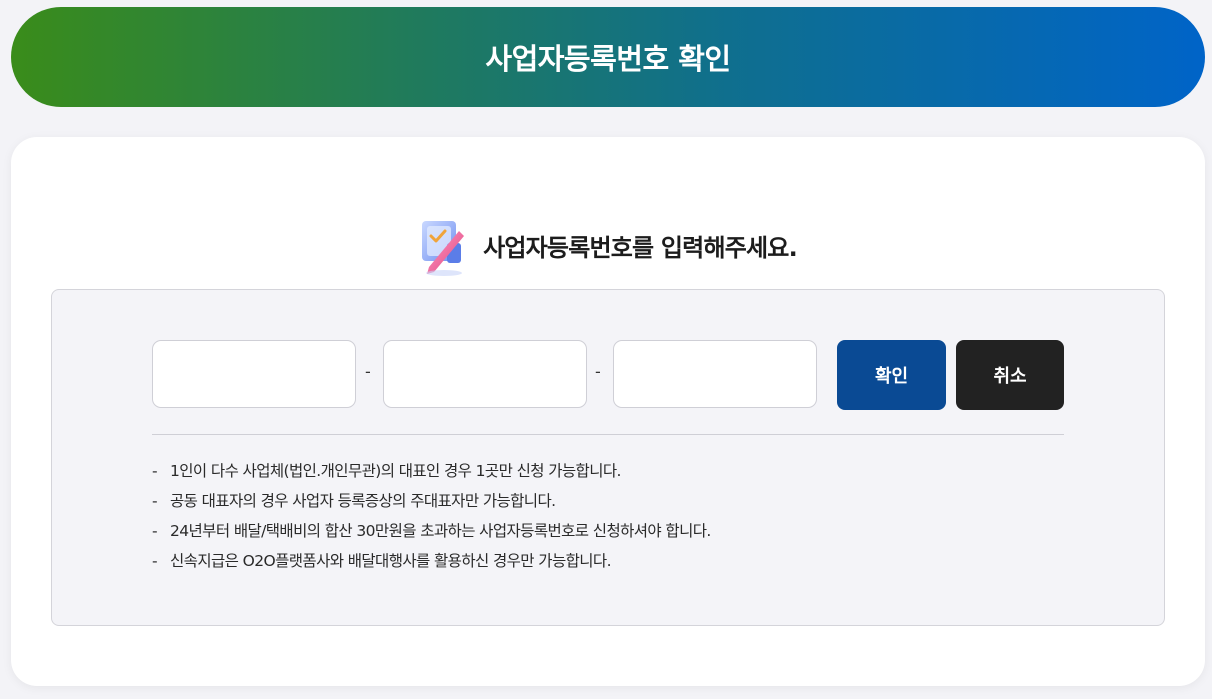  I want to click on divider, so click(608, 434).